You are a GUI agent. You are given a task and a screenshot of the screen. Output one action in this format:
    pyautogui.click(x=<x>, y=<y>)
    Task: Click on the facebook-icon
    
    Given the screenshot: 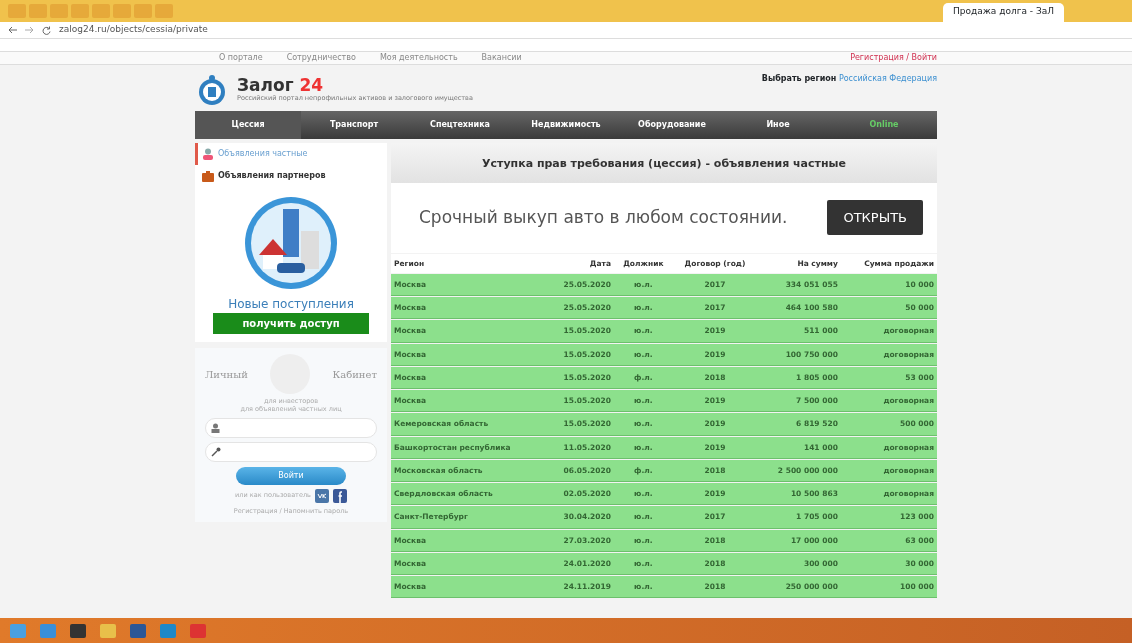 What is the action you would take?
    pyautogui.click(x=339, y=495)
    